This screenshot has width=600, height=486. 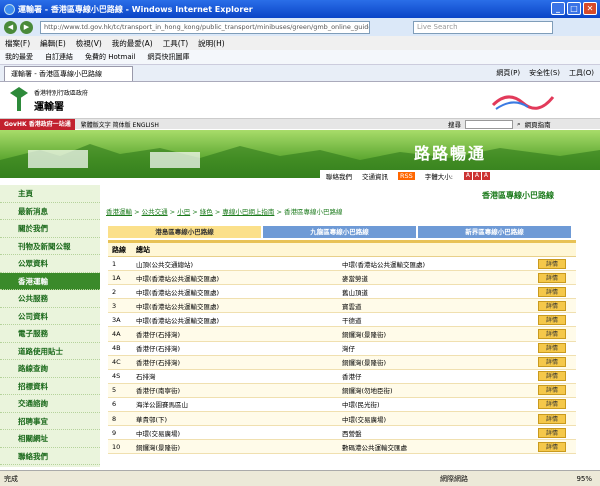 What do you see at coordinates (50, 264) in the screenshot?
I see `sidebar-item: 公眾資料` at bounding box center [50, 264].